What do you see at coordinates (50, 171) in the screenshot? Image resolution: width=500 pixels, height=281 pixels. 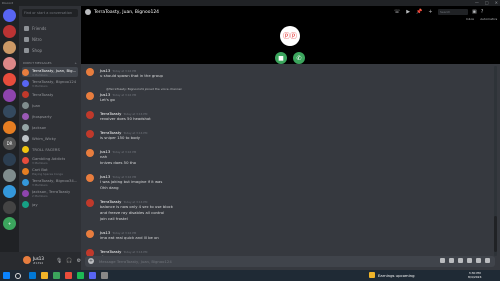 I see `dm-item: Cart Bot Playing Spaces Conga` at bounding box center [50, 171].